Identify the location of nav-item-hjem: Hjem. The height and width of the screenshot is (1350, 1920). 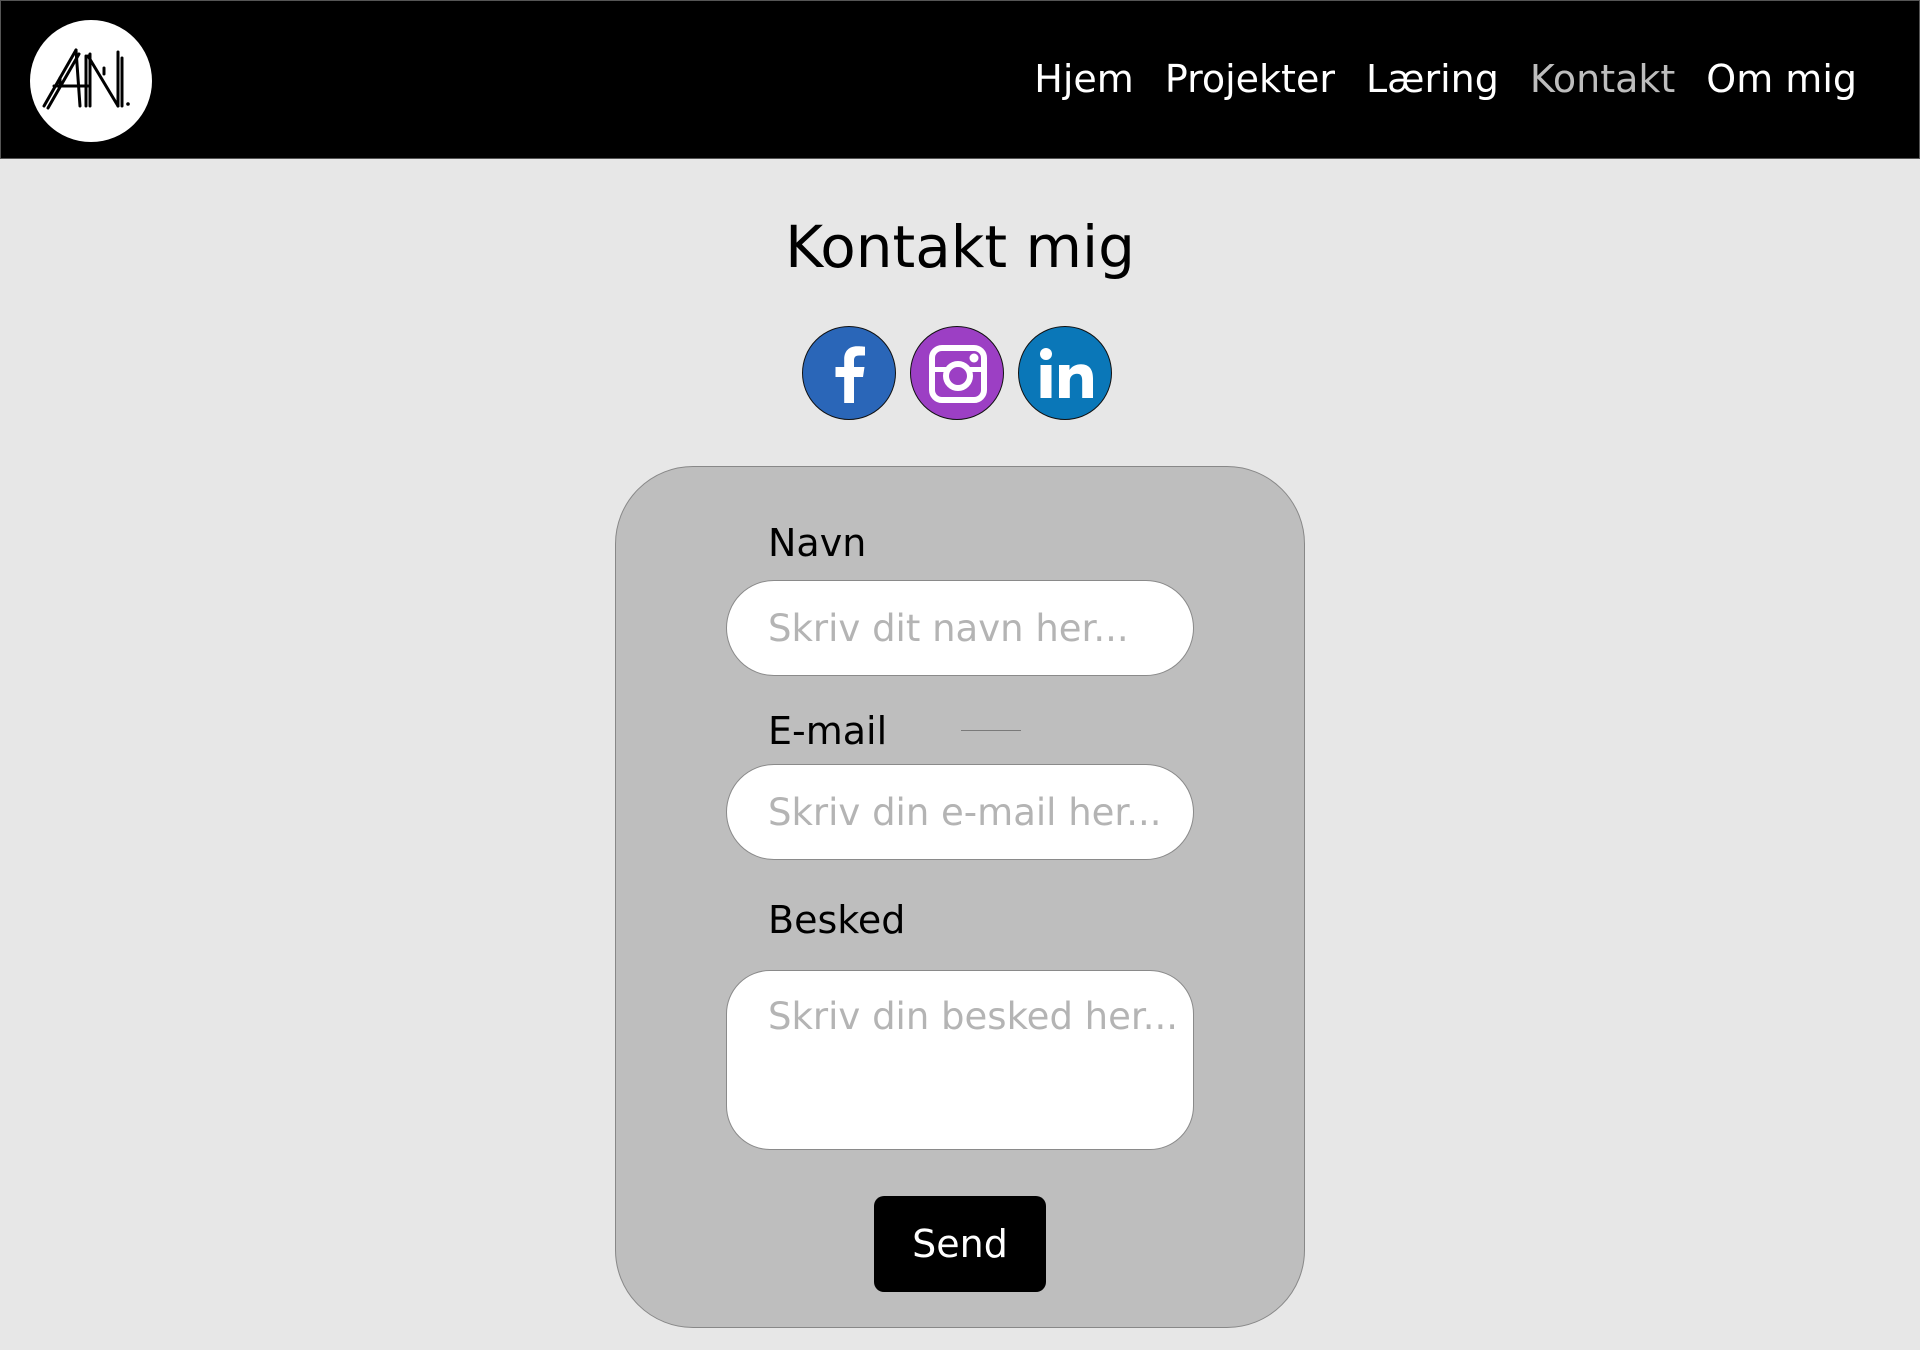
(1084, 79).